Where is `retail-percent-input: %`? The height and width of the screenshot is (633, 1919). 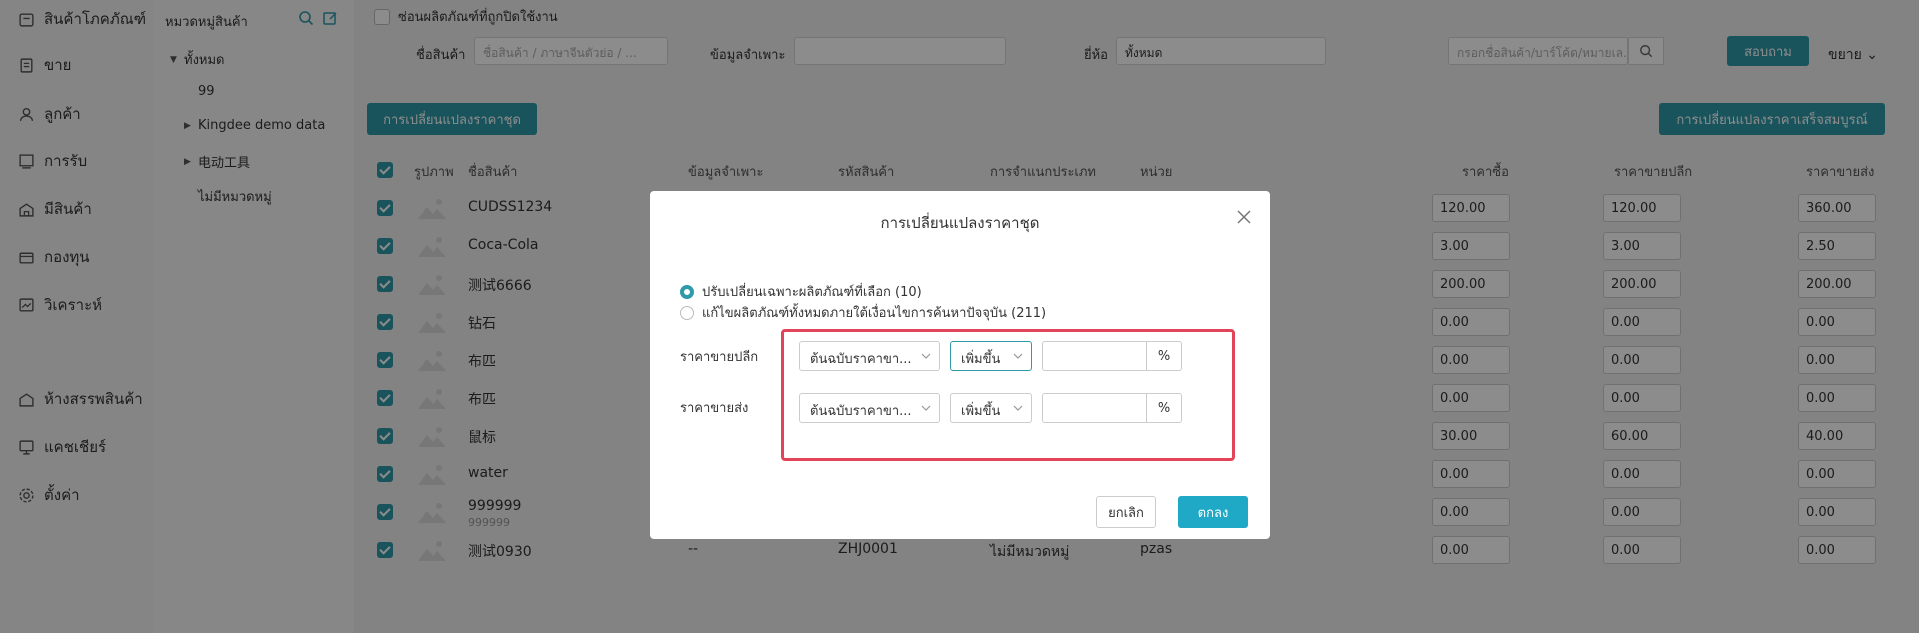
retail-percent-input: % is located at coordinates (1112, 356).